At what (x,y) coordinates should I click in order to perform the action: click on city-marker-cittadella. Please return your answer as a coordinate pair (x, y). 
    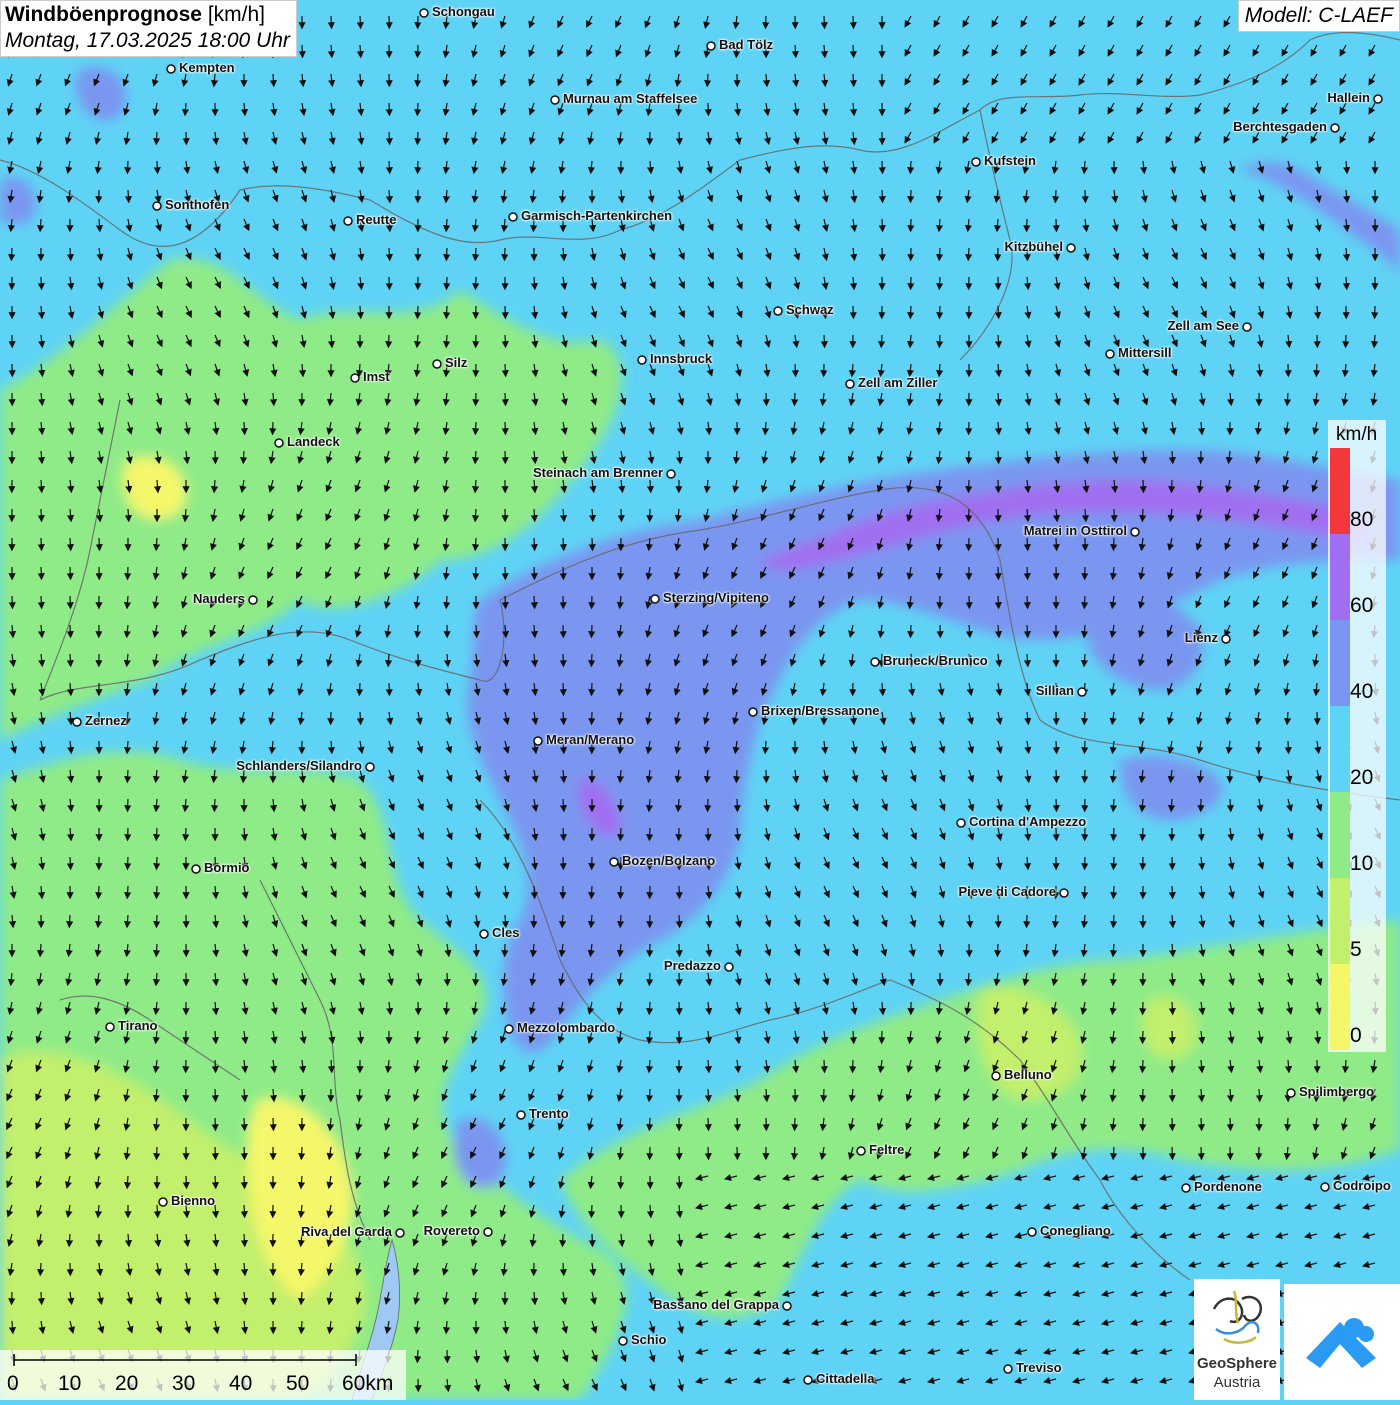
    Looking at the image, I should click on (808, 1380).